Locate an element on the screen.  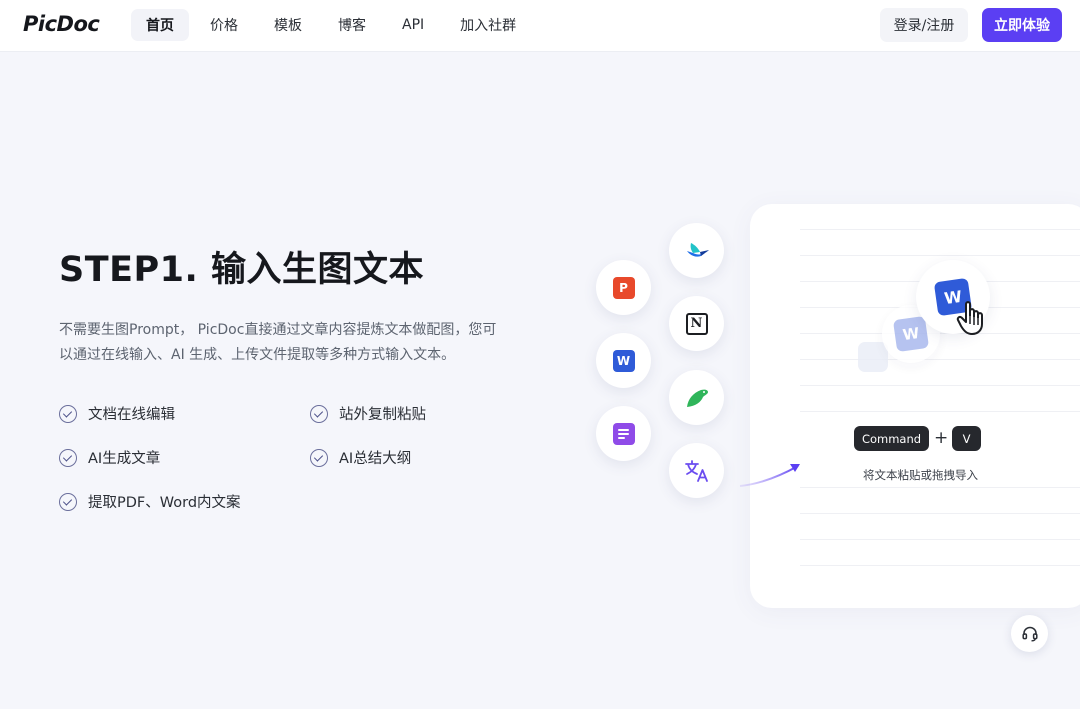
feature-item: AI生成文章 is located at coordinates (109, 457).